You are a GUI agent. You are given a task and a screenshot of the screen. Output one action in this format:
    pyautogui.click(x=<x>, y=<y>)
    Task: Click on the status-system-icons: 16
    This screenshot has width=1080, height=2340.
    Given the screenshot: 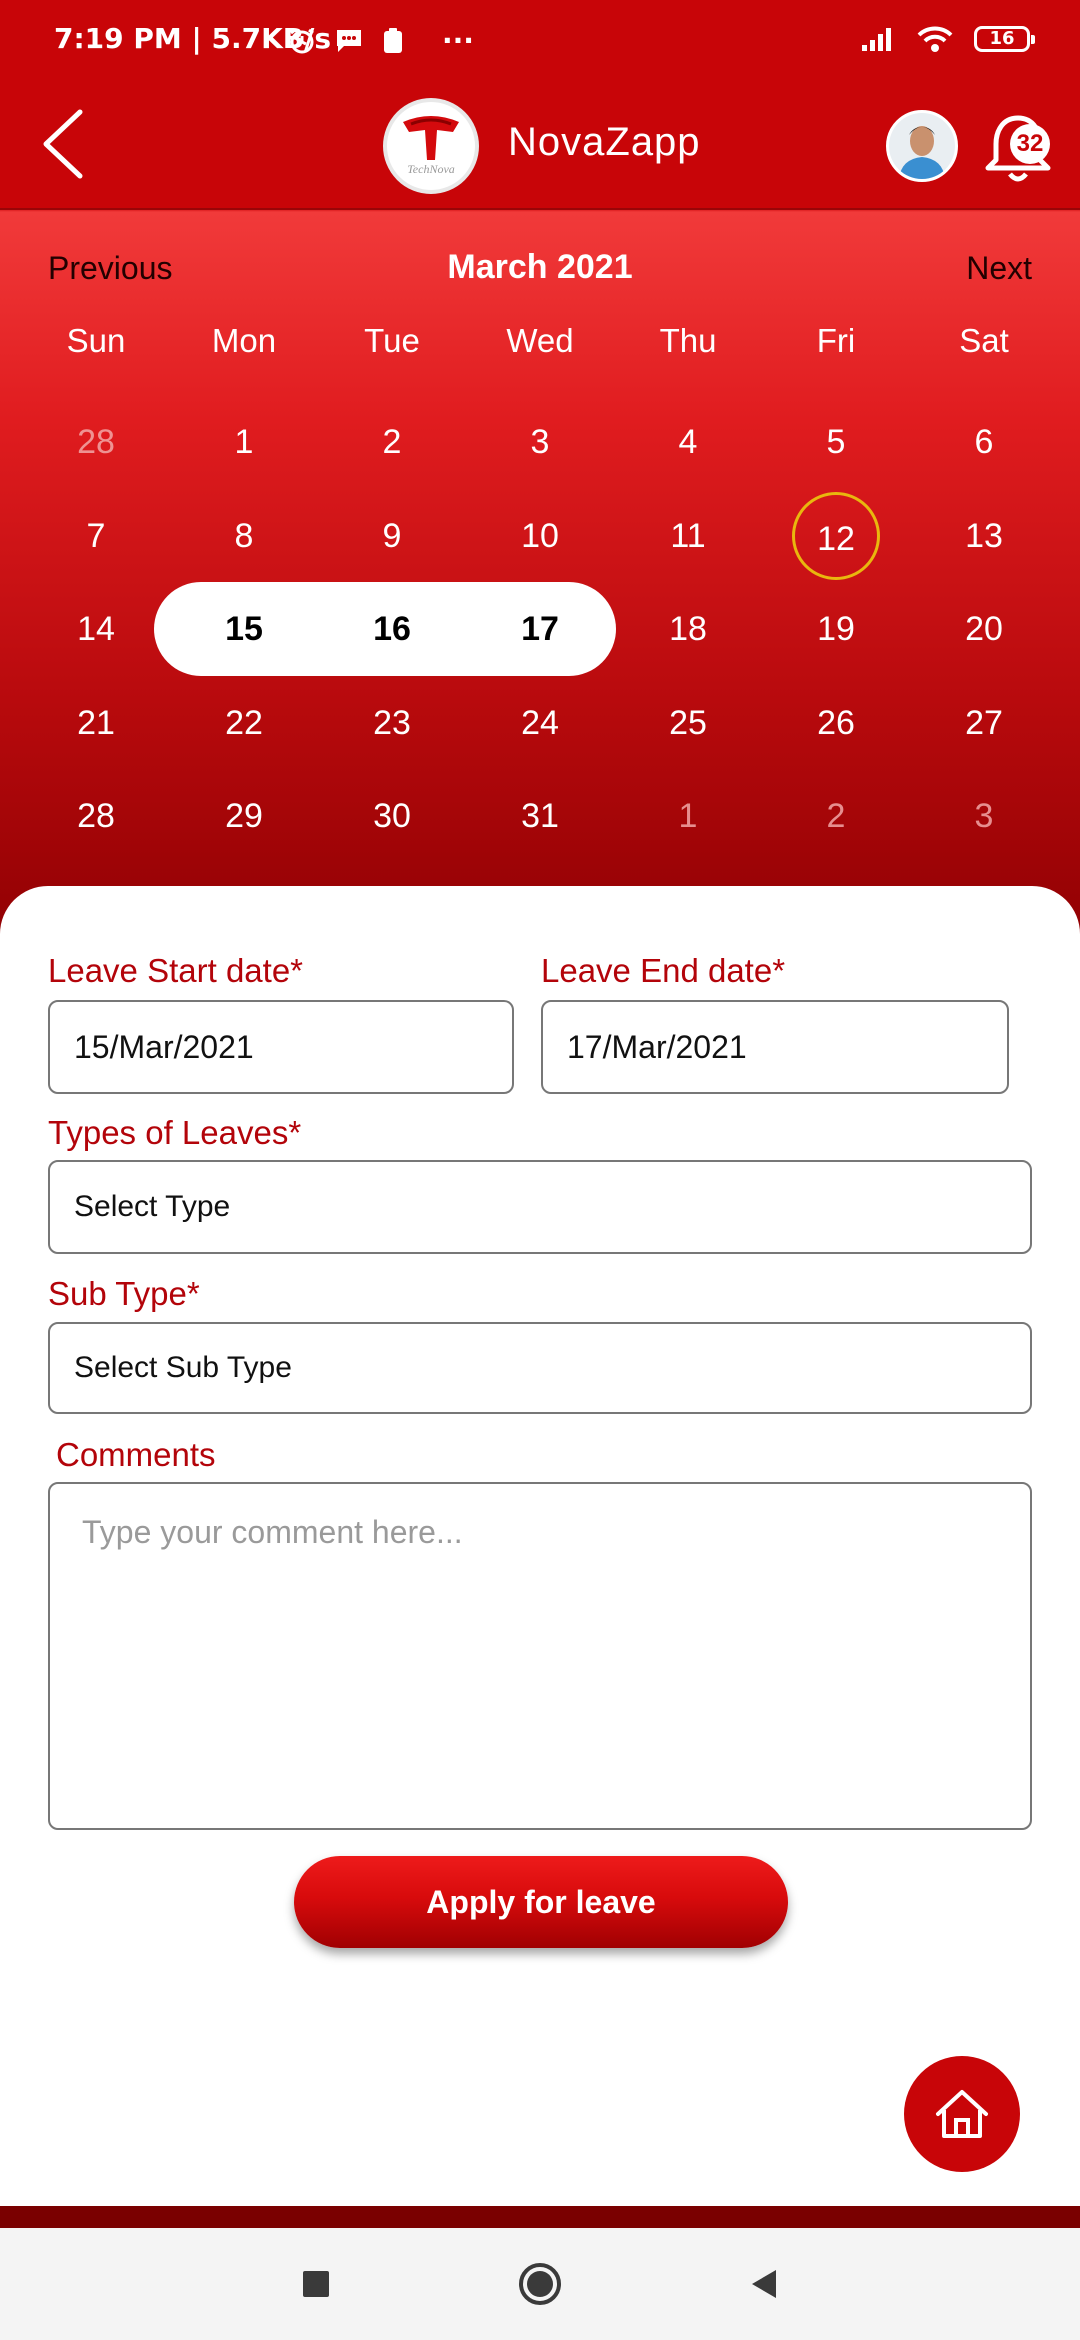 What is the action you would take?
    pyautogui.click(x=947, y=39)
    